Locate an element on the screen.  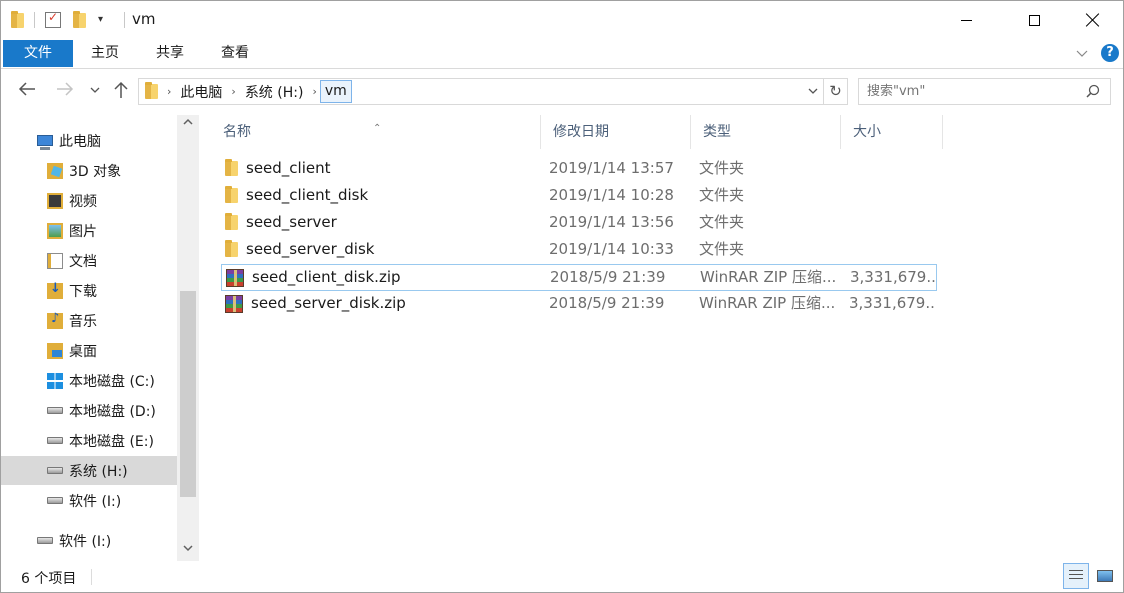
sidebar-item-drive-i: 软件 (I:) is located at coordinates (89, 500).